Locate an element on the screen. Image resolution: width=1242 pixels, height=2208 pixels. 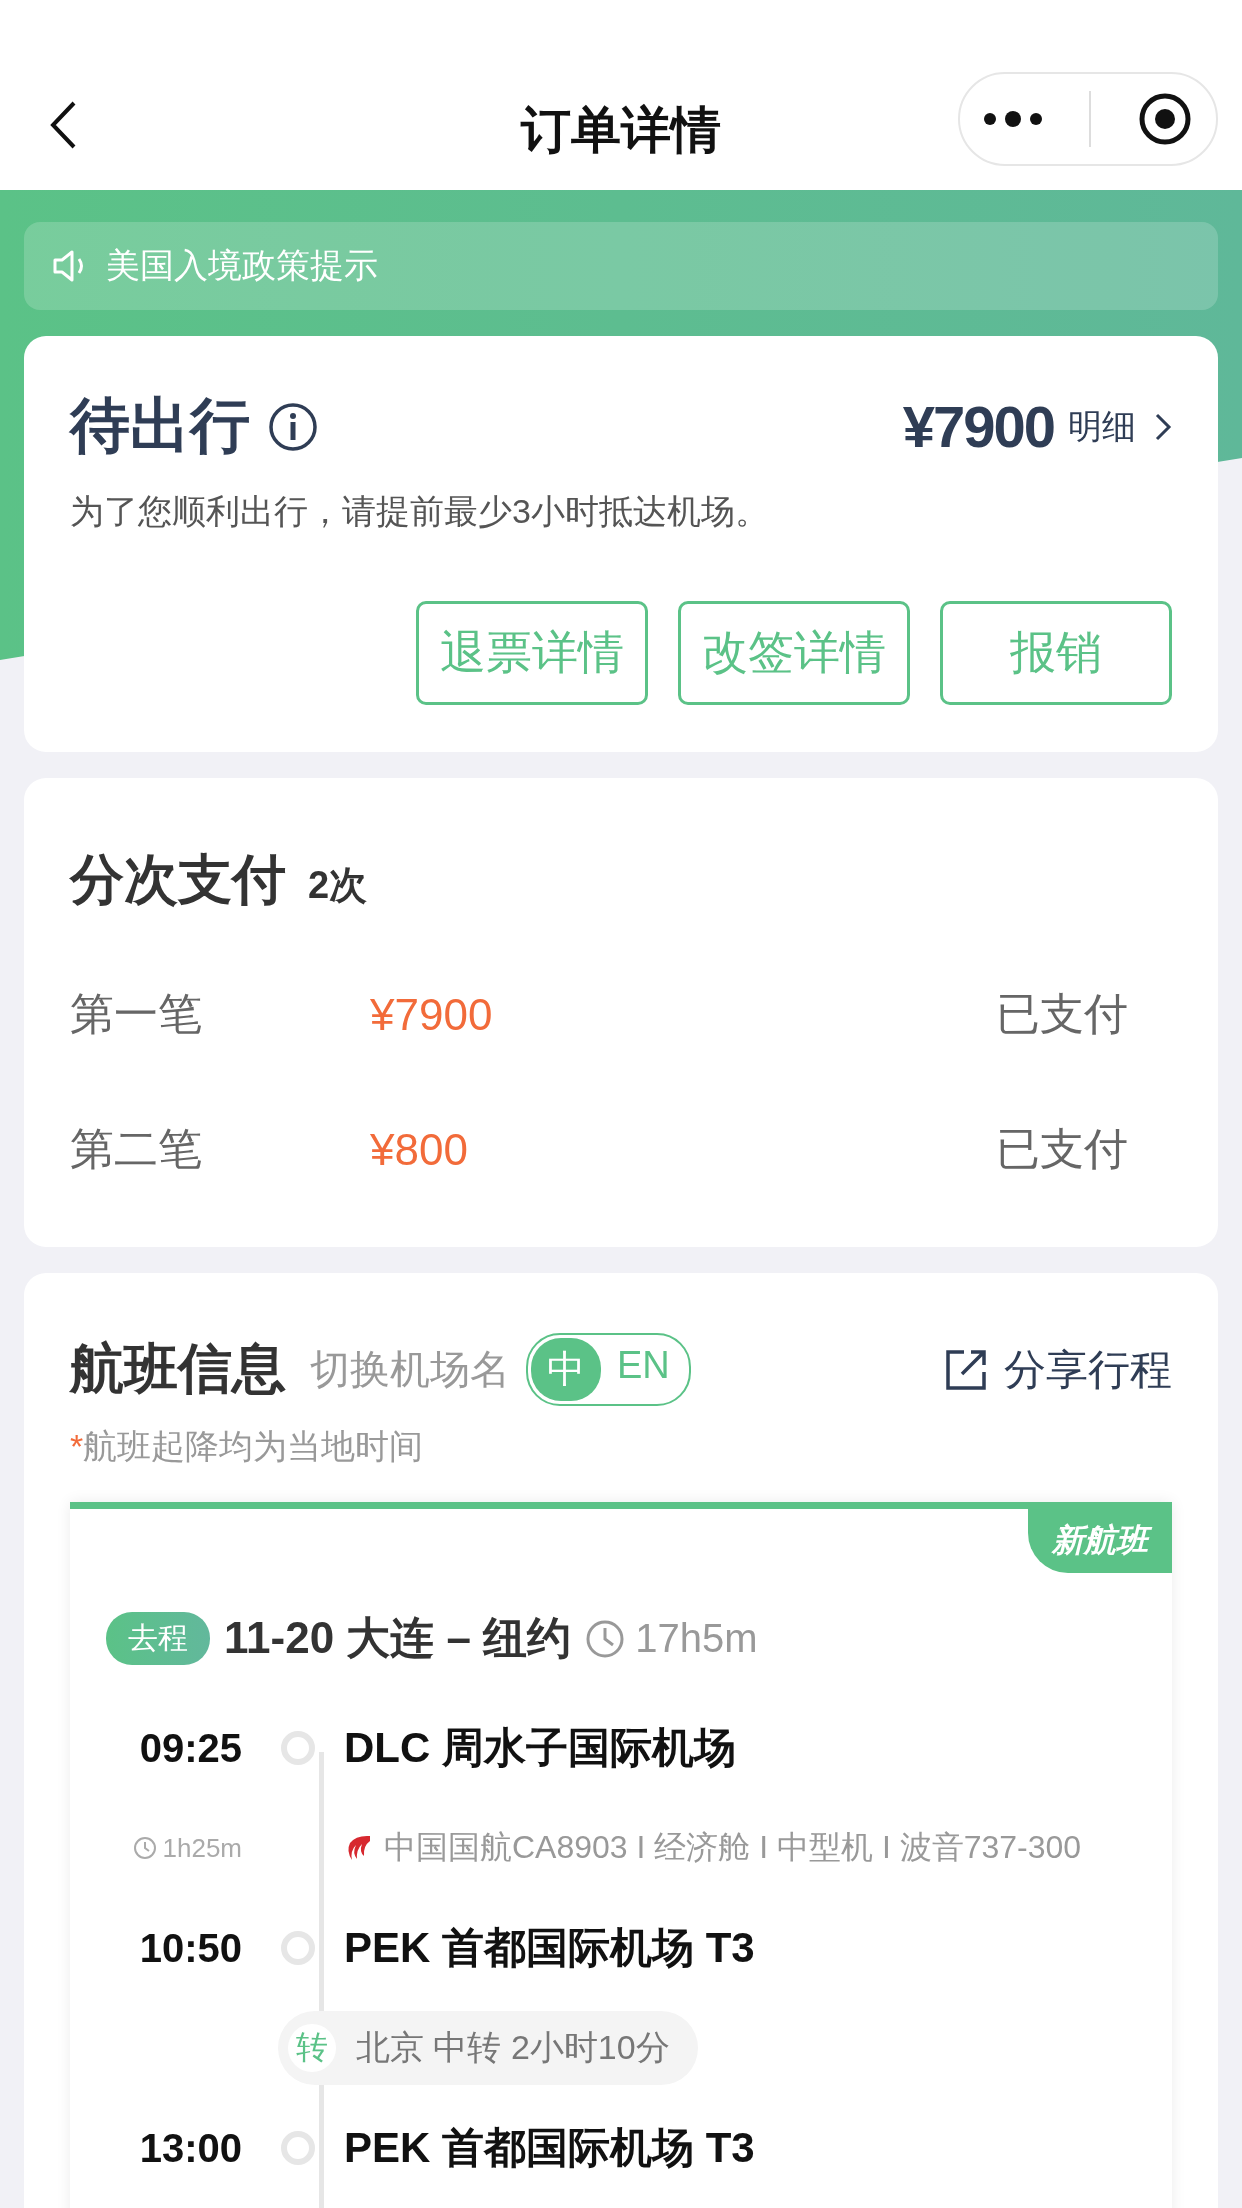
departure-time: 13:00 is located at coordinates (190, 2148).